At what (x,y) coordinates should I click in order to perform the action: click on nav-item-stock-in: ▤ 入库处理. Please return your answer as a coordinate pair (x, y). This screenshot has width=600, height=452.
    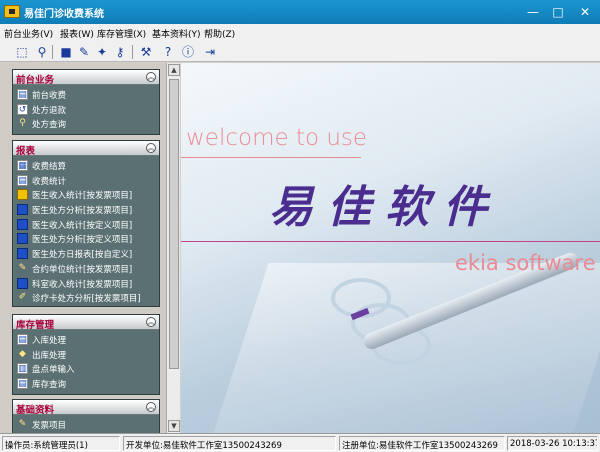
    Looking at the image, I should click on (86, 339).